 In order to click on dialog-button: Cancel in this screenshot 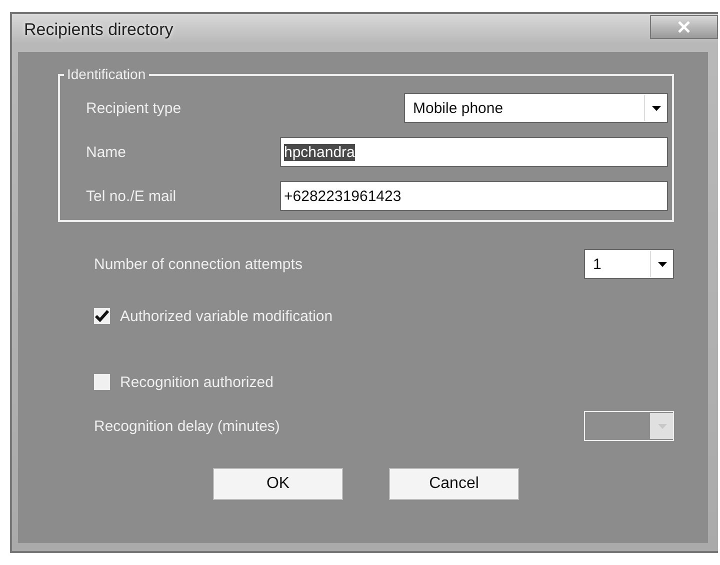, I will do `click(454, 484)`.